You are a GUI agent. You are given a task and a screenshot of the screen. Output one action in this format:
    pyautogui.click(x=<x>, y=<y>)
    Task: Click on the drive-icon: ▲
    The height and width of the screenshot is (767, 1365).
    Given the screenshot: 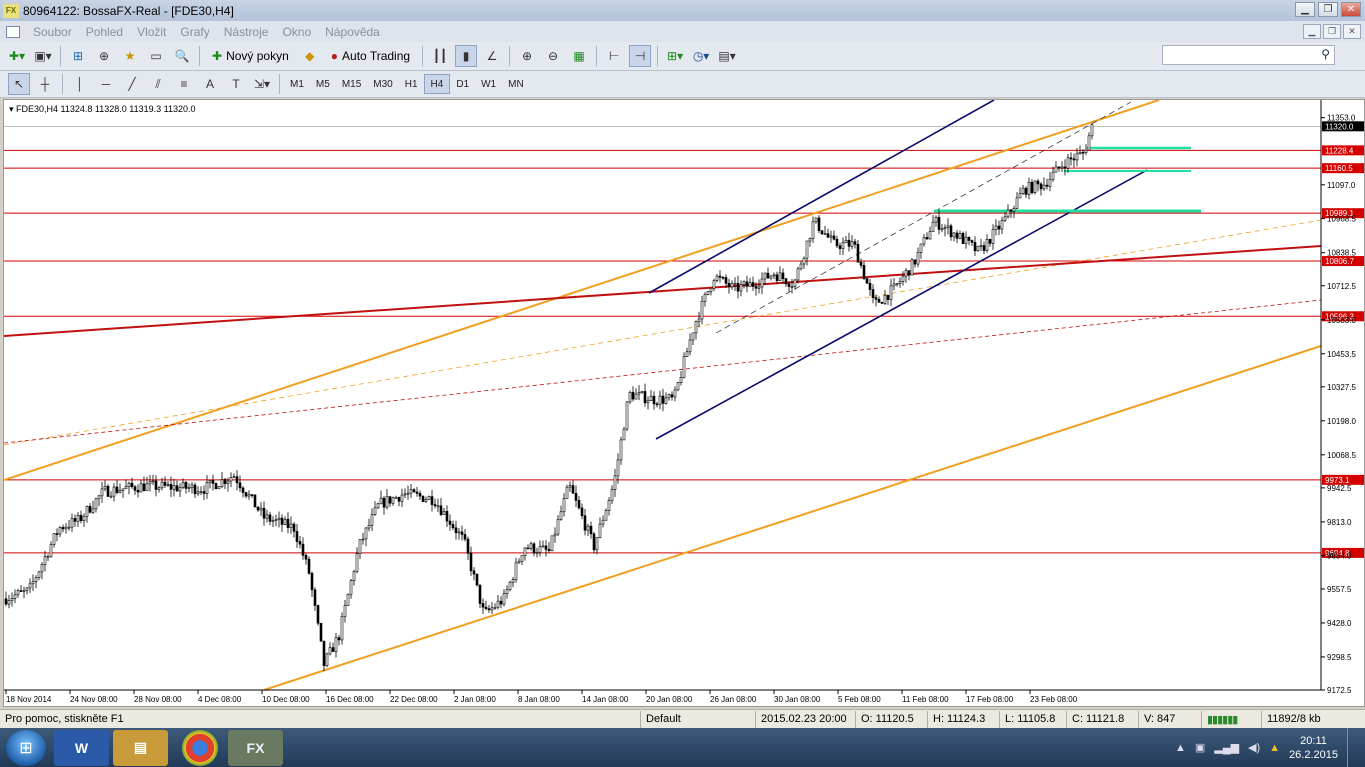 What is the action you would take?
    pyautogui.click(x=1274, y=748)
    